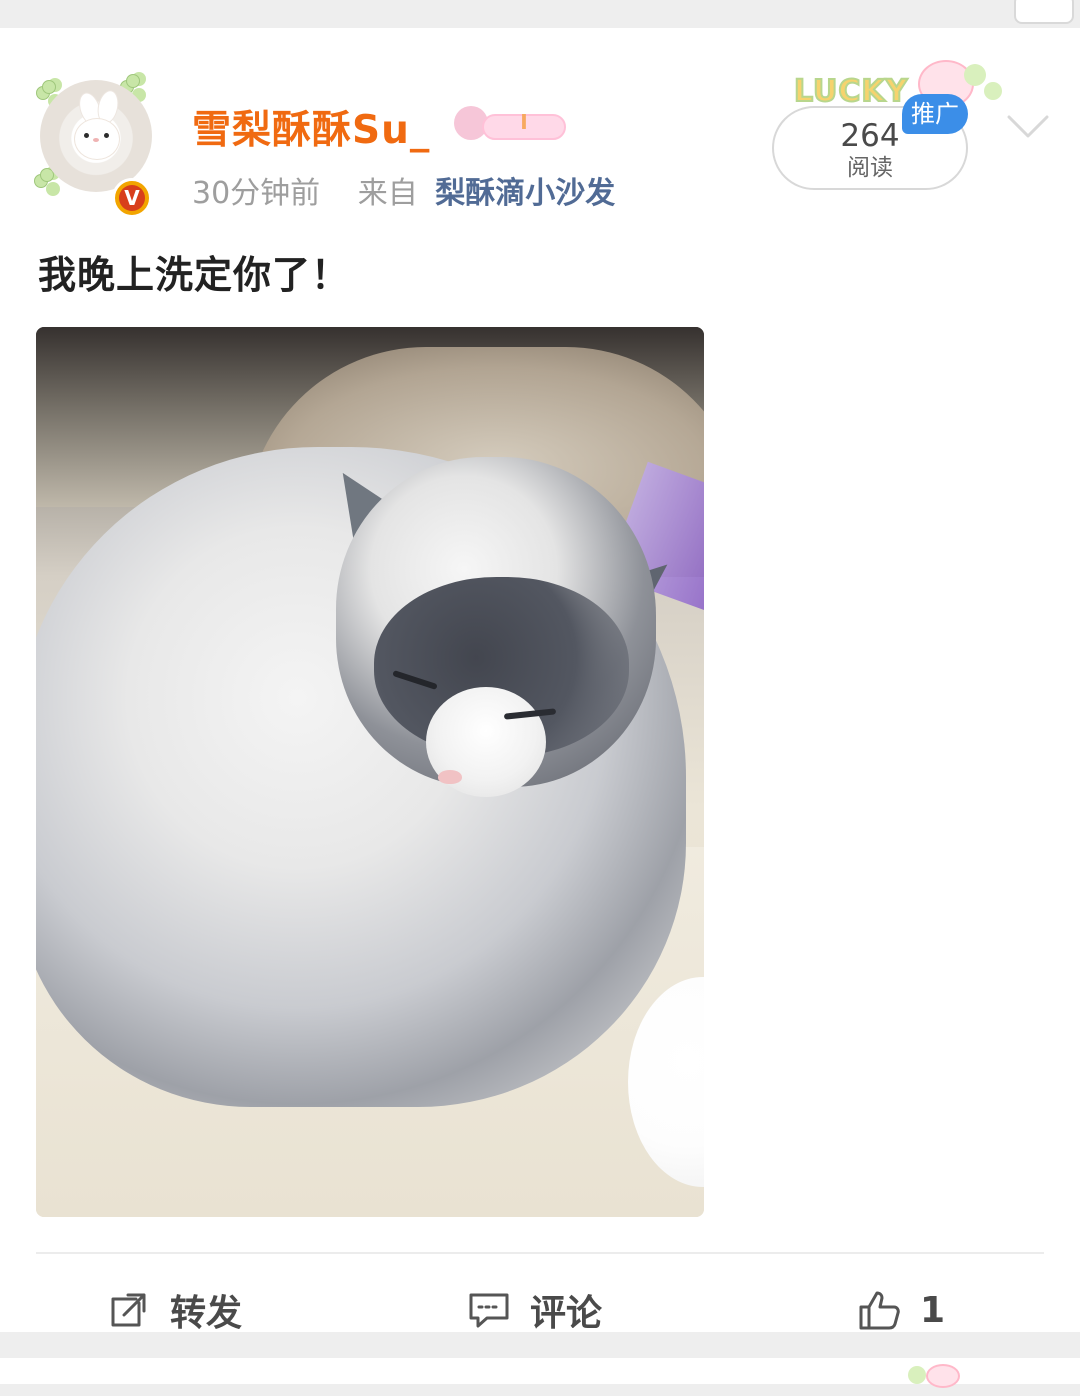  Describe the element at coordinates (96, 140) in the screenshot. I see `rabbit-nose` at that location.